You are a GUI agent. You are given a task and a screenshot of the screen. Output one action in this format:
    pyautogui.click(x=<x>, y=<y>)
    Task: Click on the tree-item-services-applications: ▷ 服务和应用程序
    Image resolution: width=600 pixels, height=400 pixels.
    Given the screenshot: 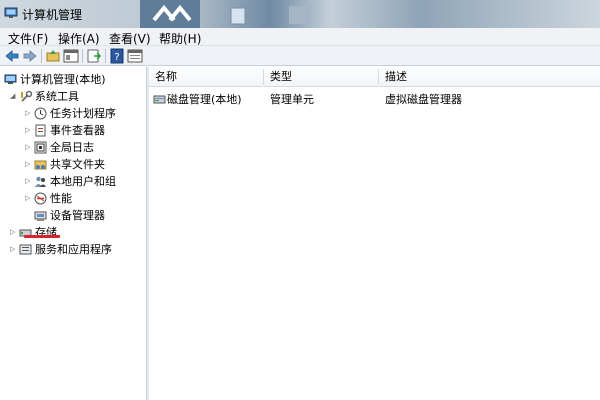 What is the action you would take?
    pyautogui.click(x=72, y=249)
    